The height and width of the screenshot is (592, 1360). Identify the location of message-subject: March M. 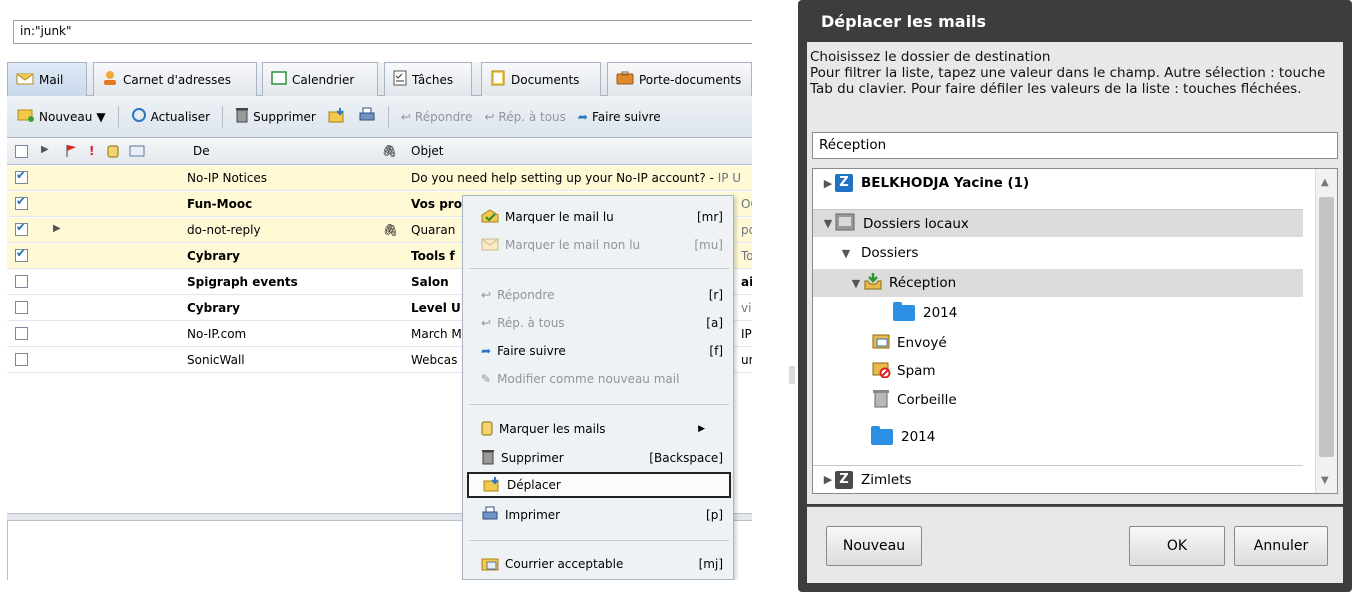
(436, 334).